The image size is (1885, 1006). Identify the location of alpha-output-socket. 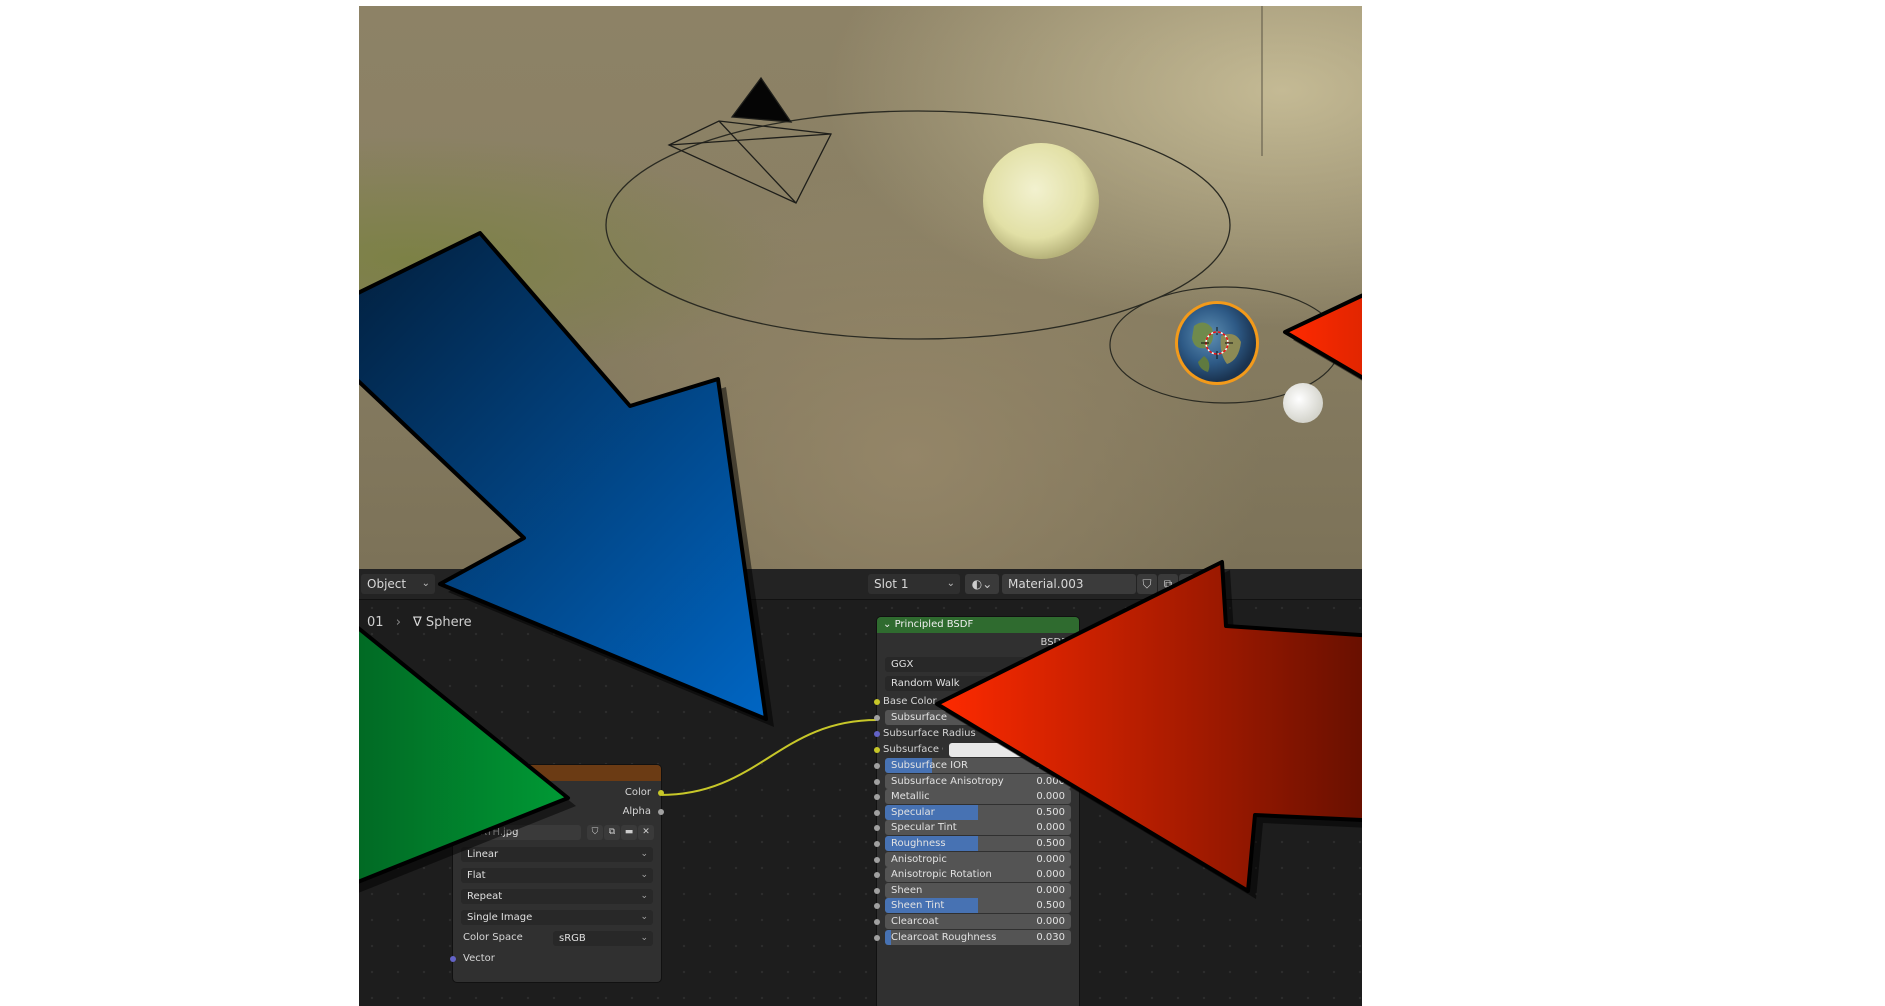
(661, 812).